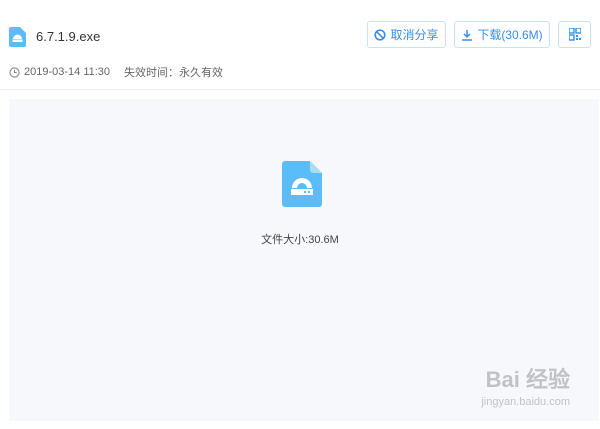 The height and width of the screenshot is (429, 600). What do you see at coordinates (17, 37) in the screenshot?
I see `exe-file-icon` at bounding box center [17, 37].